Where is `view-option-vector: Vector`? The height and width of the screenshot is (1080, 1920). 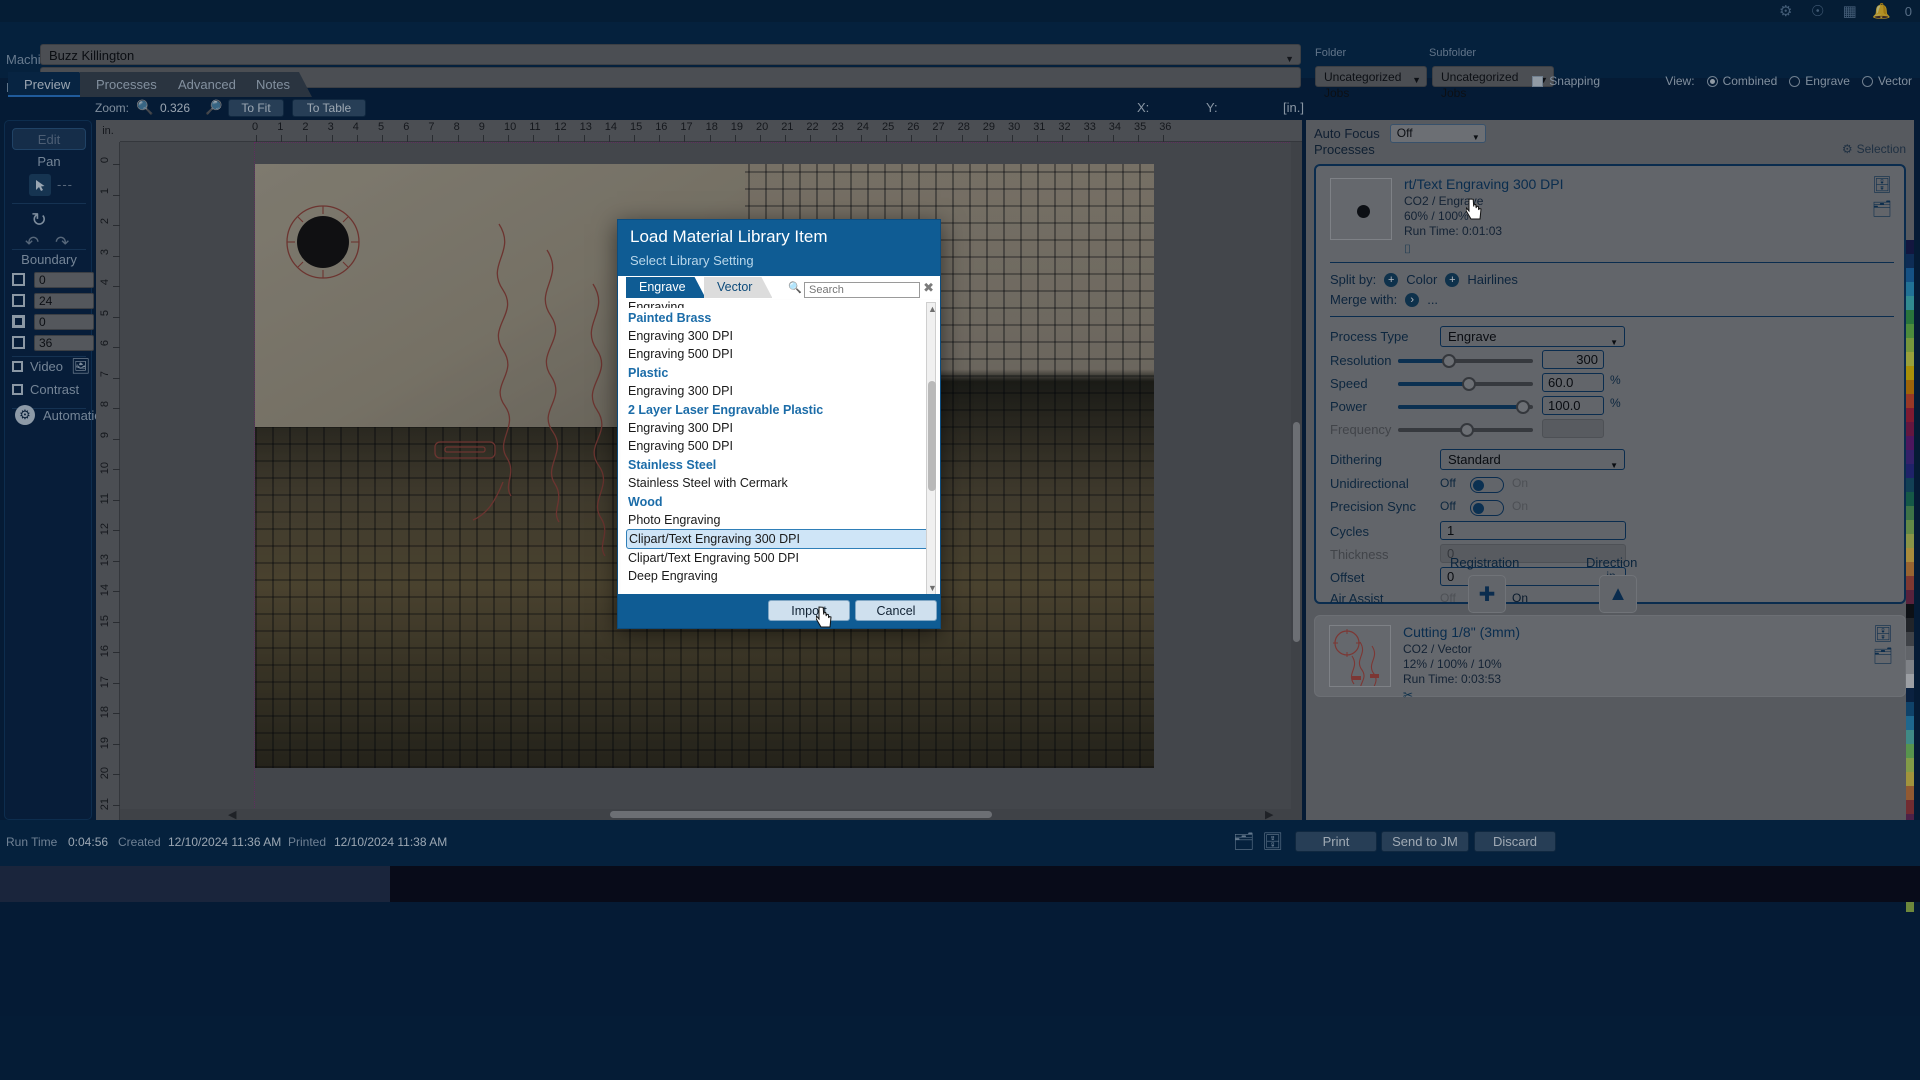 view-option-vector: Vector is located at coordinates (1886, 81).